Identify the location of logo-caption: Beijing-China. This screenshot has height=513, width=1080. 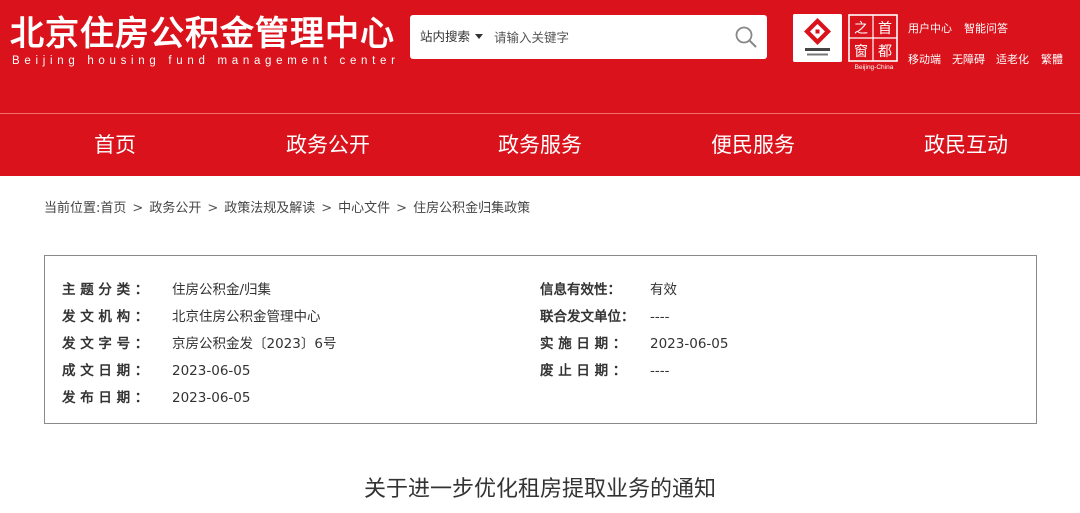
(874, 67).